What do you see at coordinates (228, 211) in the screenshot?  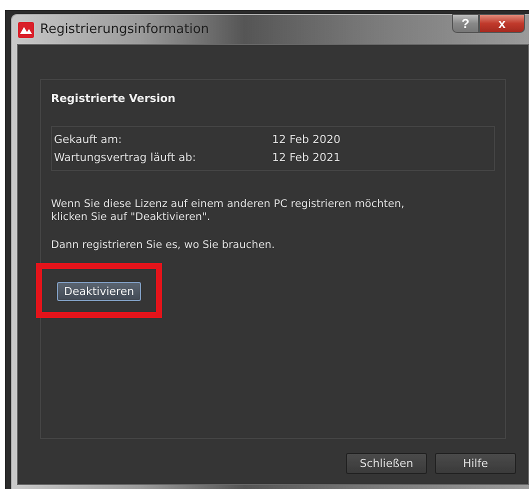 I see `instruction-text: Wenn Sie diese Lizenz auf einem anderen PC registrieren möchten, klicken Sie auf "Deaktivieren".` at bounding box center [228, 211].